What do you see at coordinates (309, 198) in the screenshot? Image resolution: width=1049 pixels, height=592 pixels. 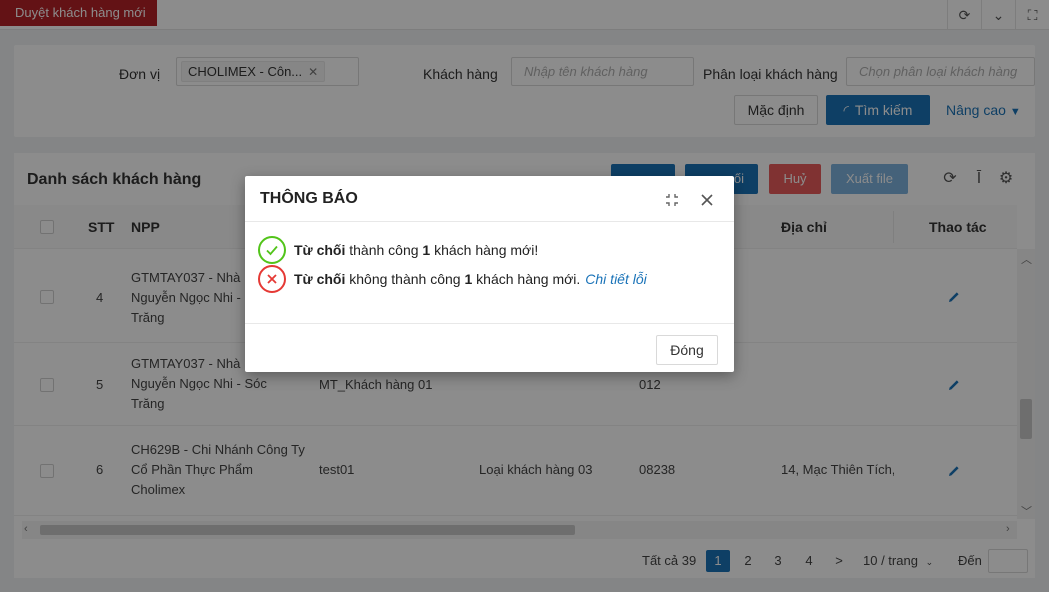 I see `modal-title: THÔNG BÁO` at bounding box center [309, 198].